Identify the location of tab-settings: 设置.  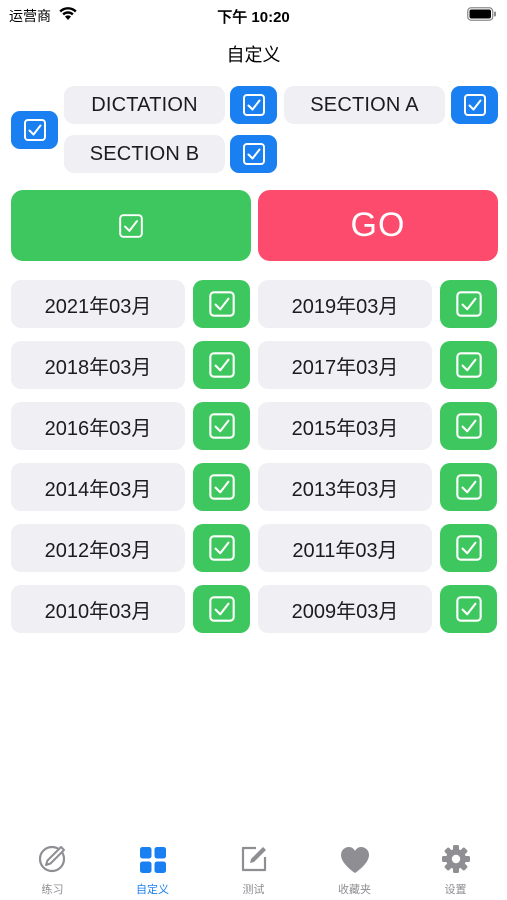
(455, 869).